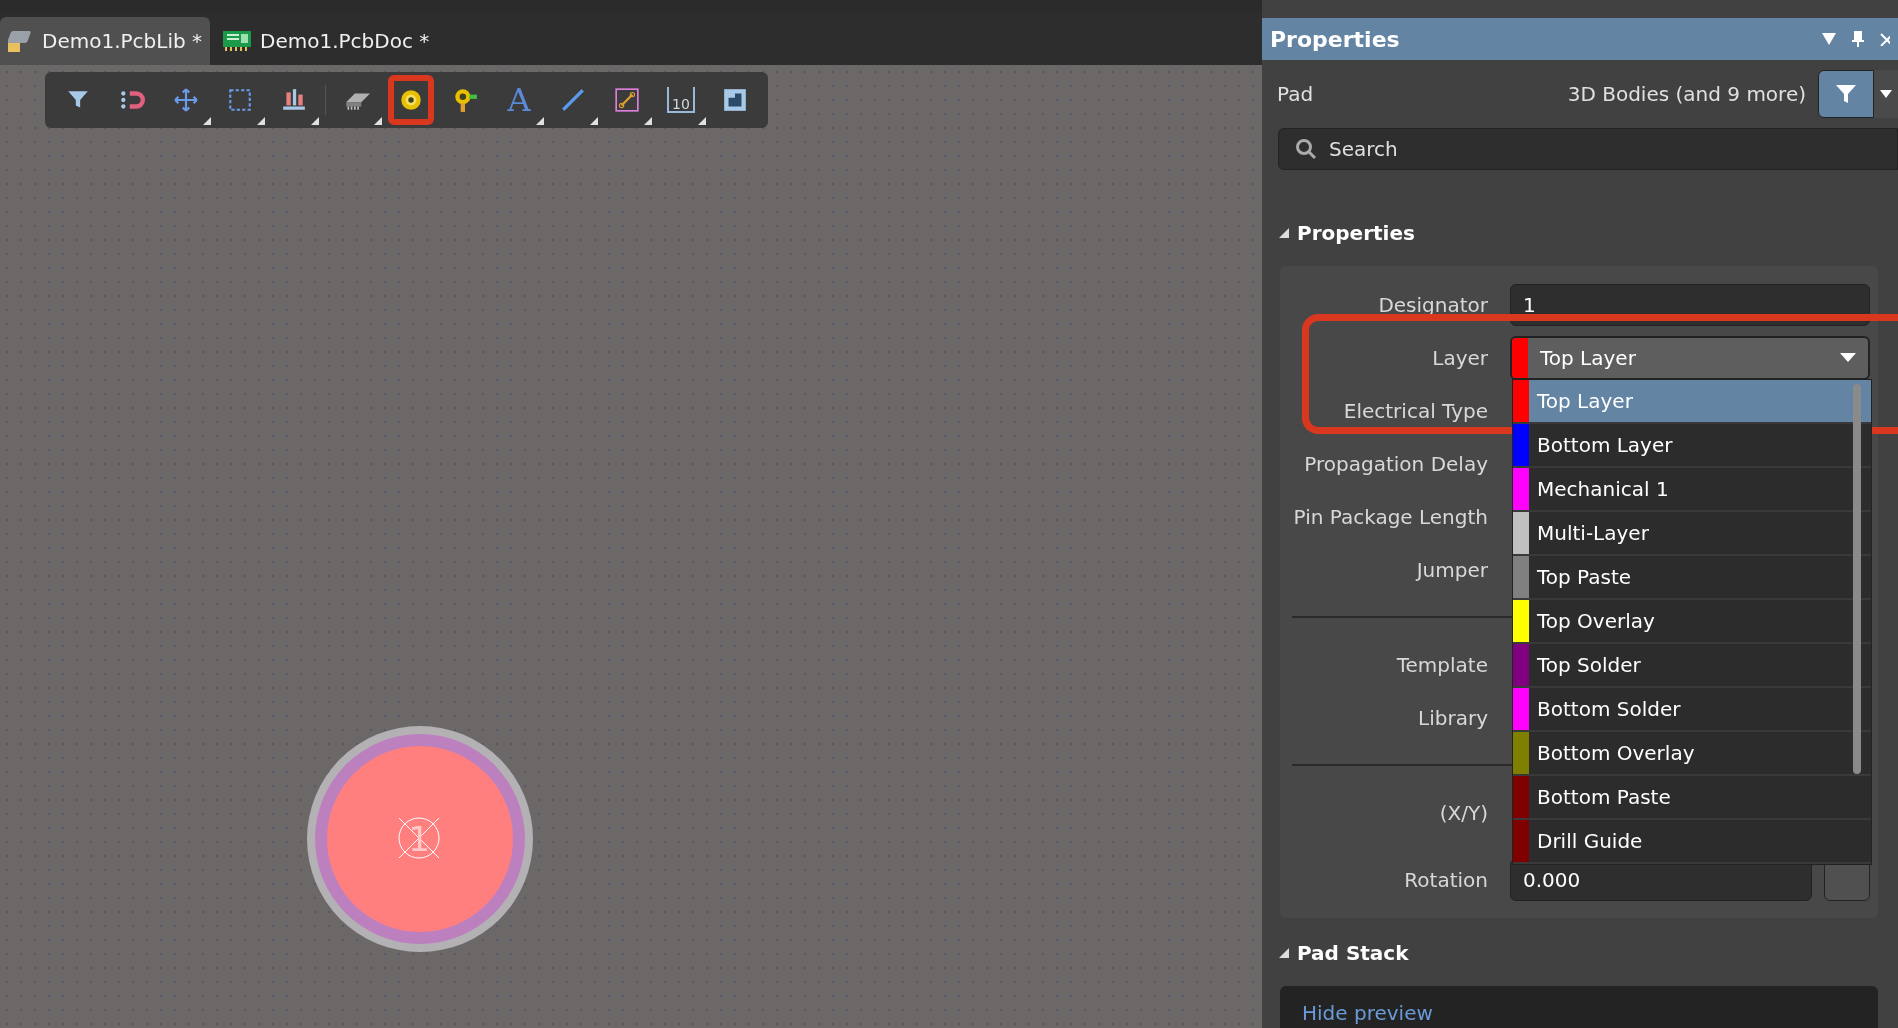  I want to click on dropdown-arrow-icon, so click(1829, 39).